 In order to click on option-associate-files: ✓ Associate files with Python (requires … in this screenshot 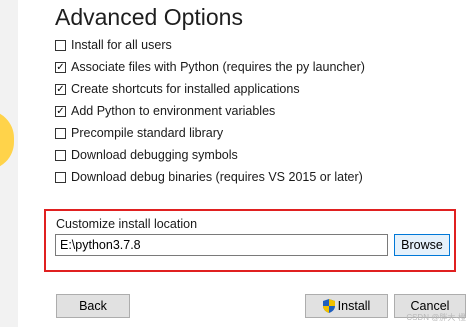, I will do `click(210, 67)`.